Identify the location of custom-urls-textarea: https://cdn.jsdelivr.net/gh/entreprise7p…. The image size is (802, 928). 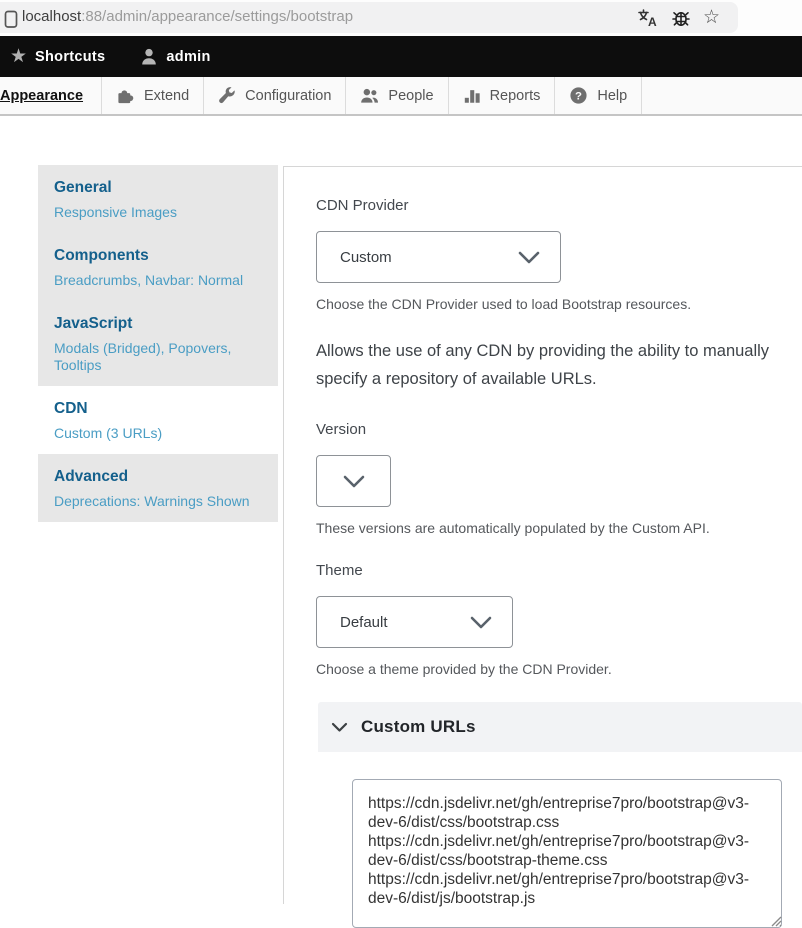
(567, 853).